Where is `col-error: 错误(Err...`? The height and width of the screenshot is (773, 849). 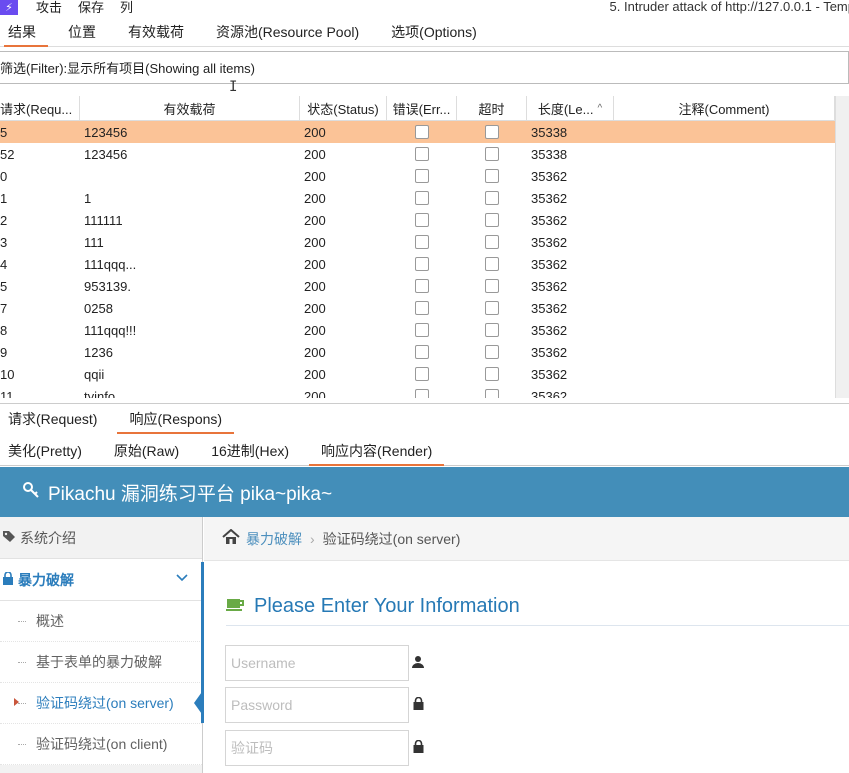 col-error: 错误(Err... is located at coordinates (422, 108).